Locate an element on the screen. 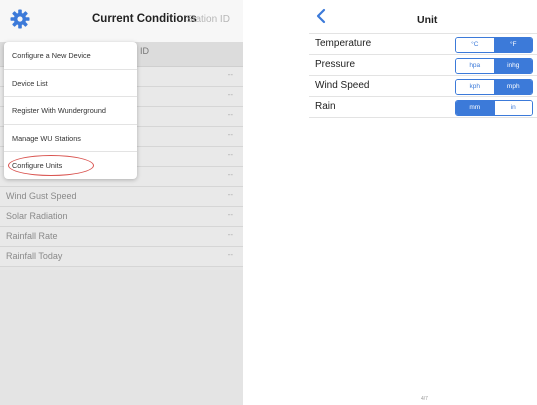 This screenshot has width=537, height=405. condition-row: Rainfall Today -- is located at coordinates (121, 257).